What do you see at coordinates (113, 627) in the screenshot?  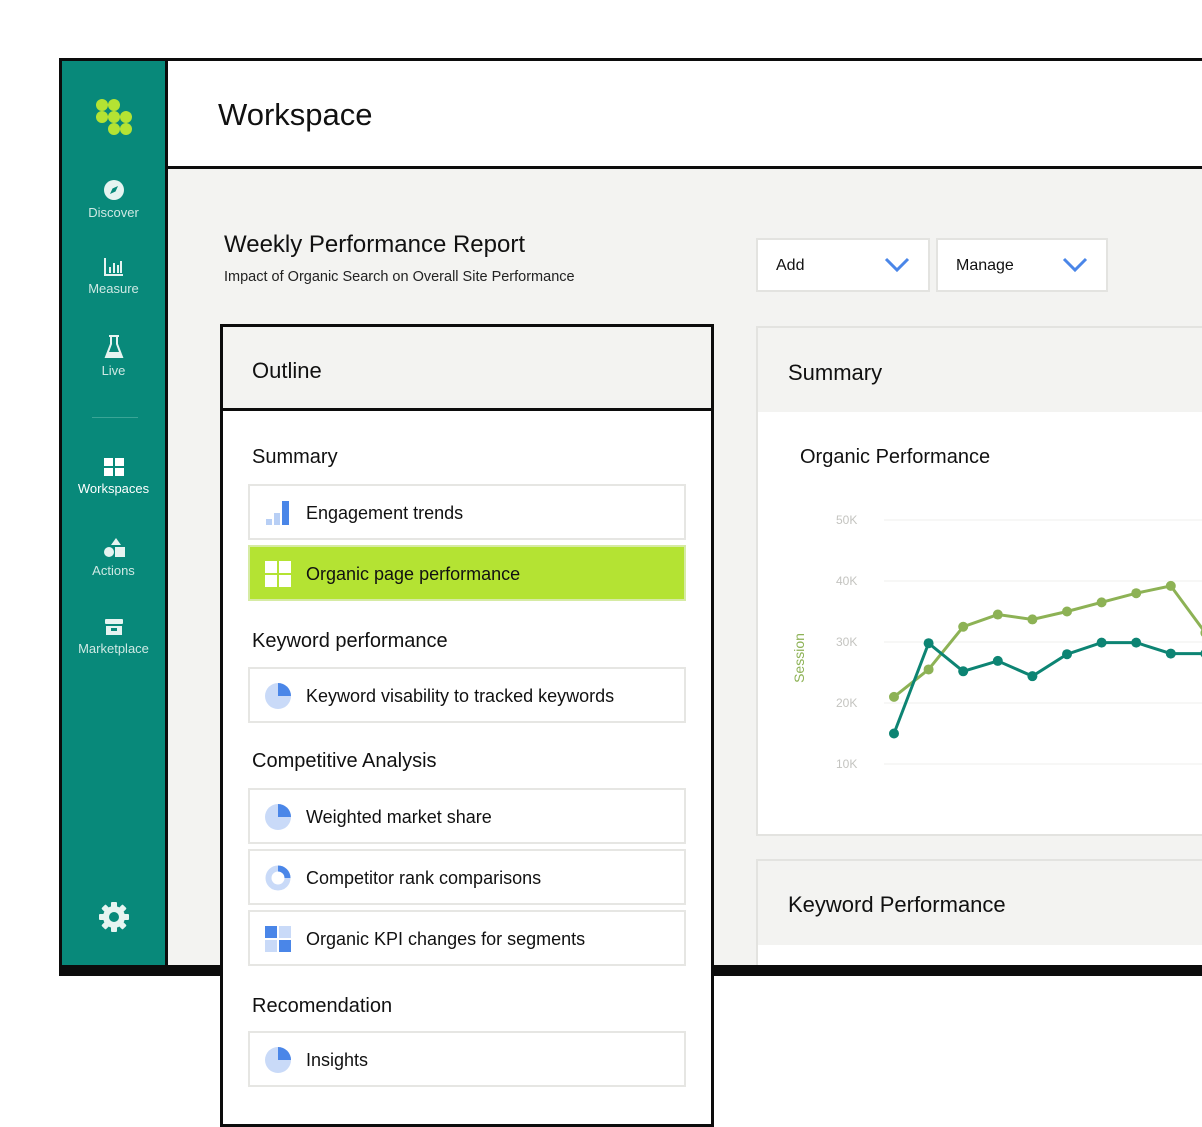 I see `store-icon` at bounding box center [113, 627].